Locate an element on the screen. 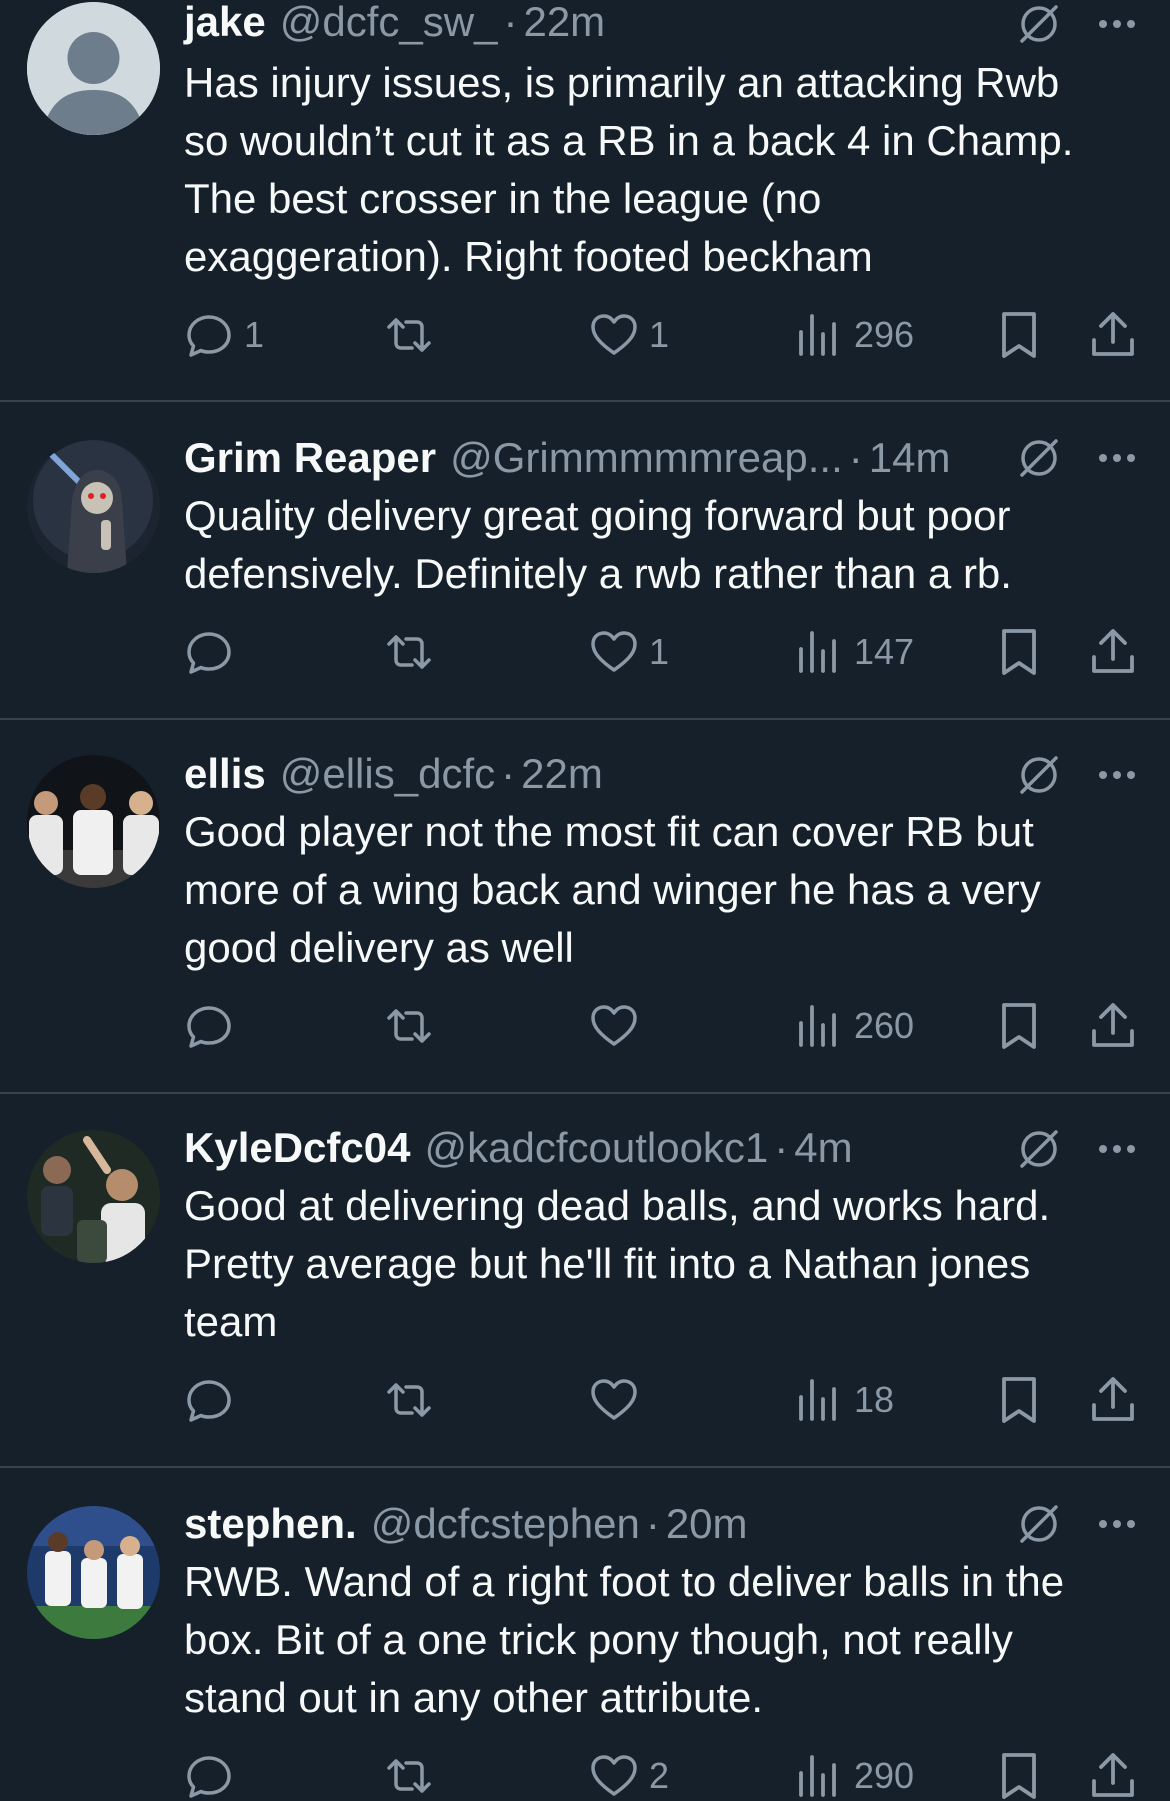 This screenshot has width=1170, height=1801. players-avatar-image is located at coordinates (93, 1572).